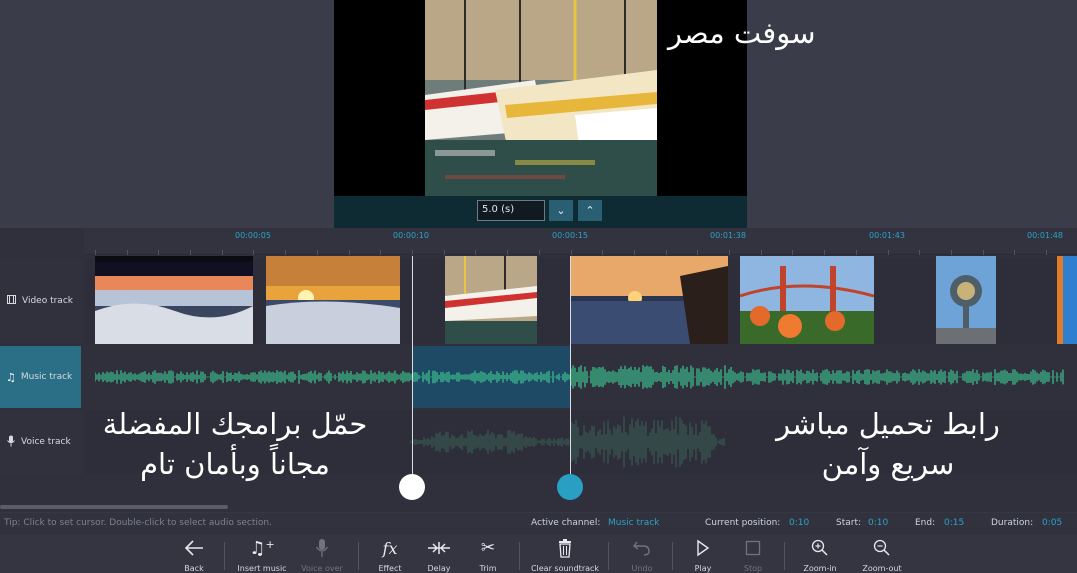 This screenshot has height=573, width=1077. I want to click on video-track-label: Video track, so click(40, 301).